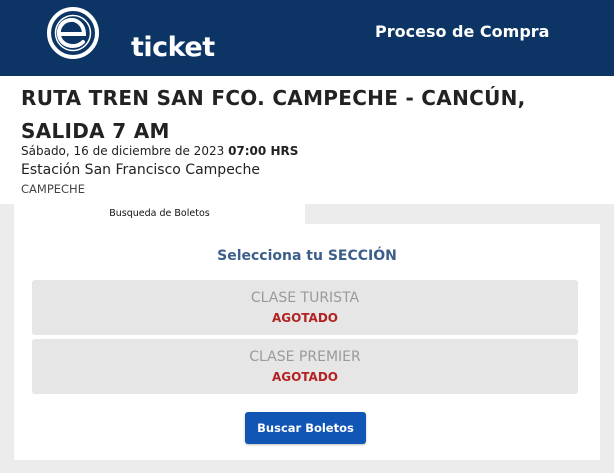 The image size is (614, 473). Describe the element at coordinates (305, 357) in the screenshot. I see `section-name: CLASE PREMIER` at that location.